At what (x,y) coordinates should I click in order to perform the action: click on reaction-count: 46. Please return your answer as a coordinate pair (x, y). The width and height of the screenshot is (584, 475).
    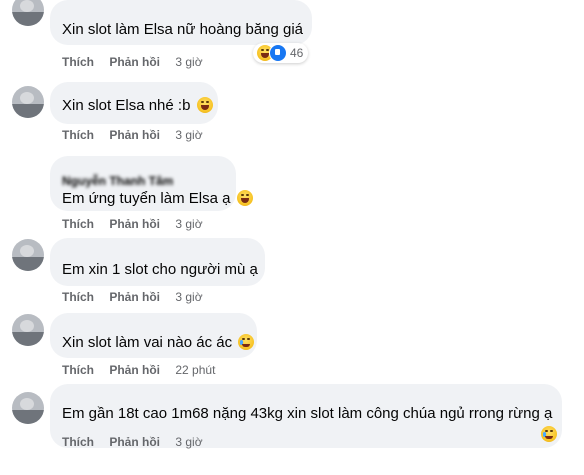
    Looking at the image, I should click on (297, 53).